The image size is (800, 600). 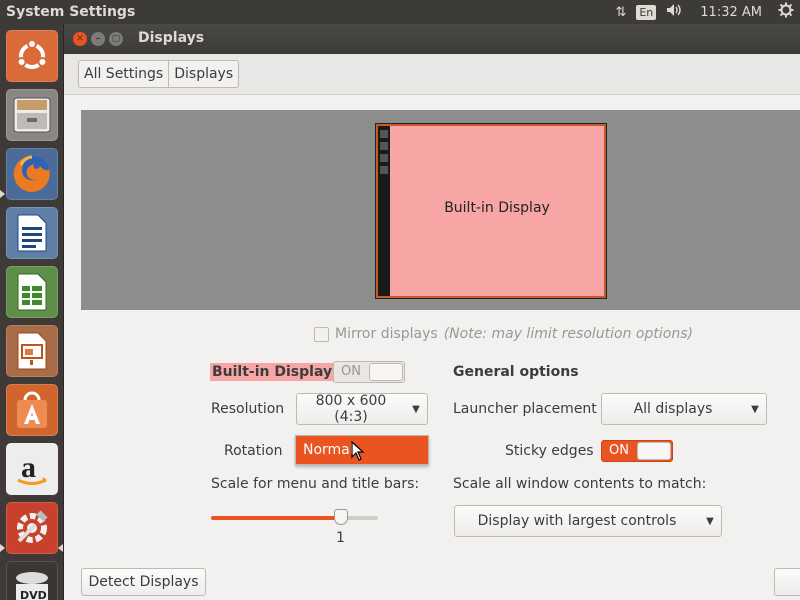 I want to click on mirror-displays-checkbox, so click(x=321, y=334).